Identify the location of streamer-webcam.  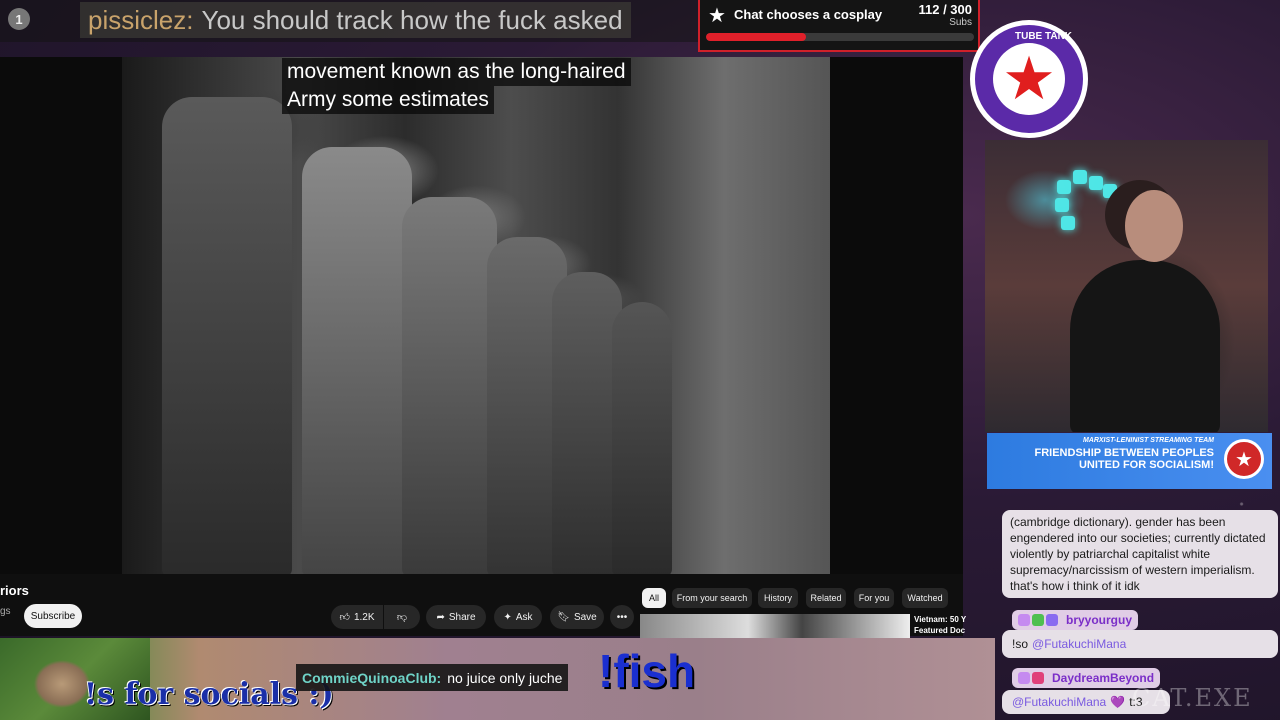
(1126, 286).